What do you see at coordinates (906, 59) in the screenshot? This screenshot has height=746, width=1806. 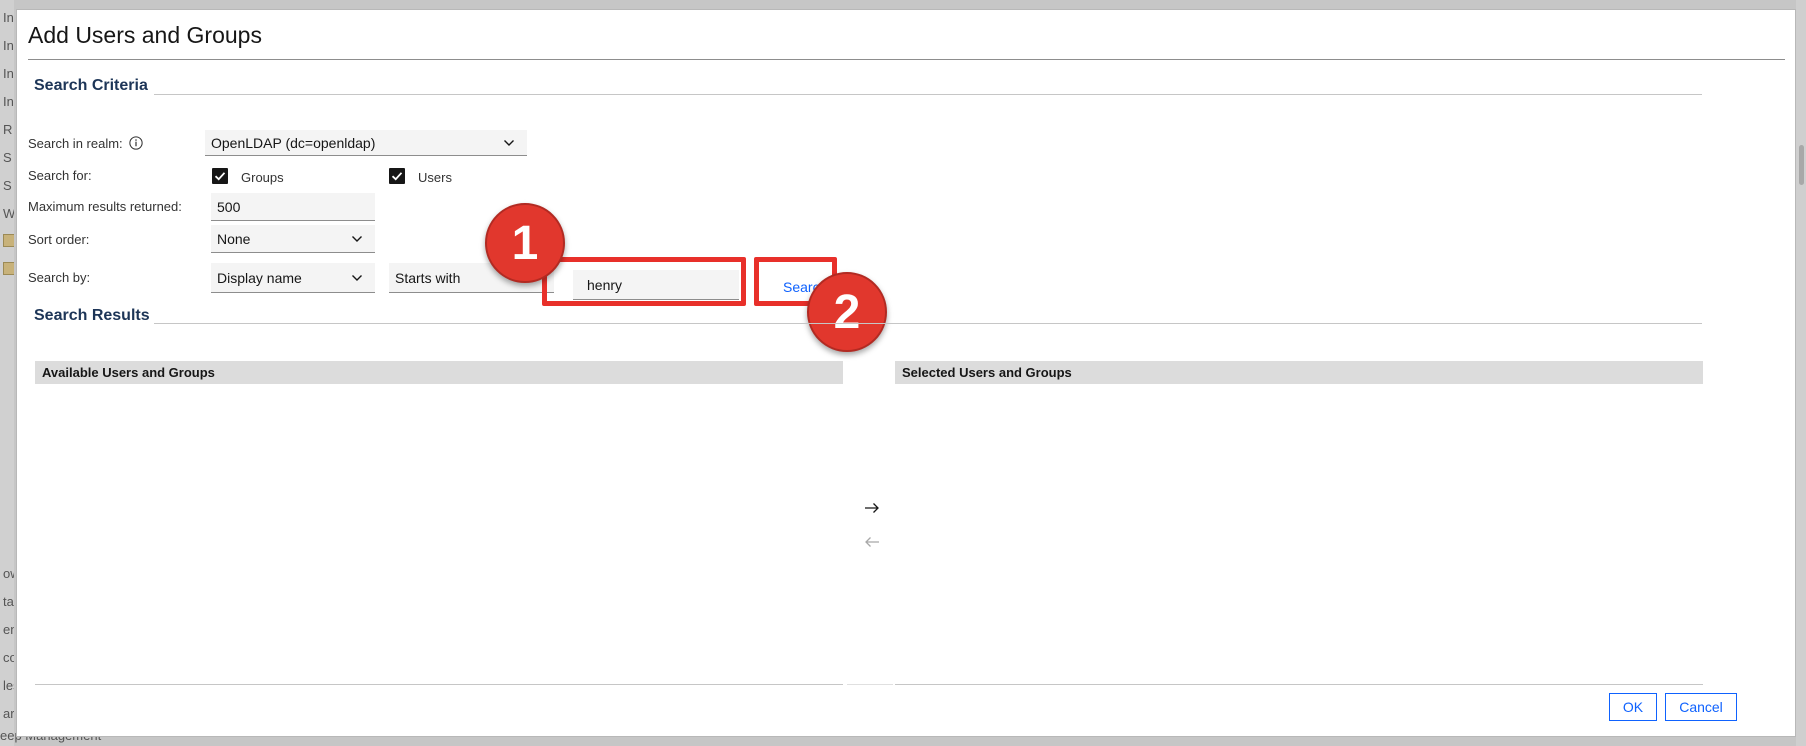 I see `title-divider` at bounding box center [906, 59].